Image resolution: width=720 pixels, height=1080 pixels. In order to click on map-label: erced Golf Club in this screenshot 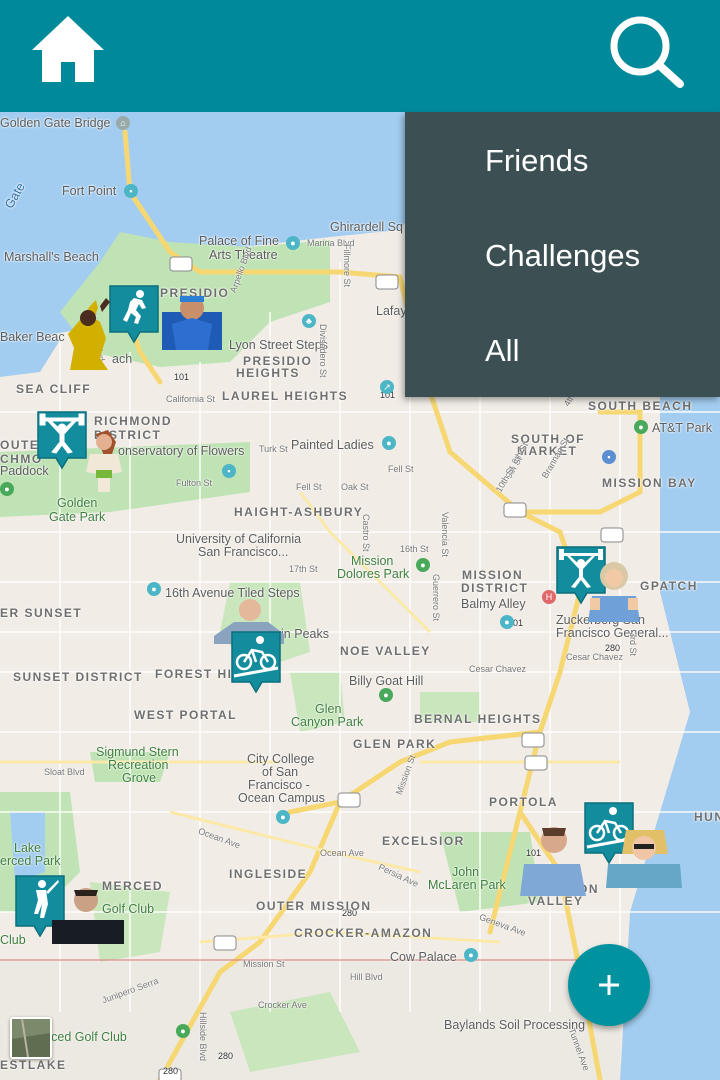, I will do `click(83, 1037)`.